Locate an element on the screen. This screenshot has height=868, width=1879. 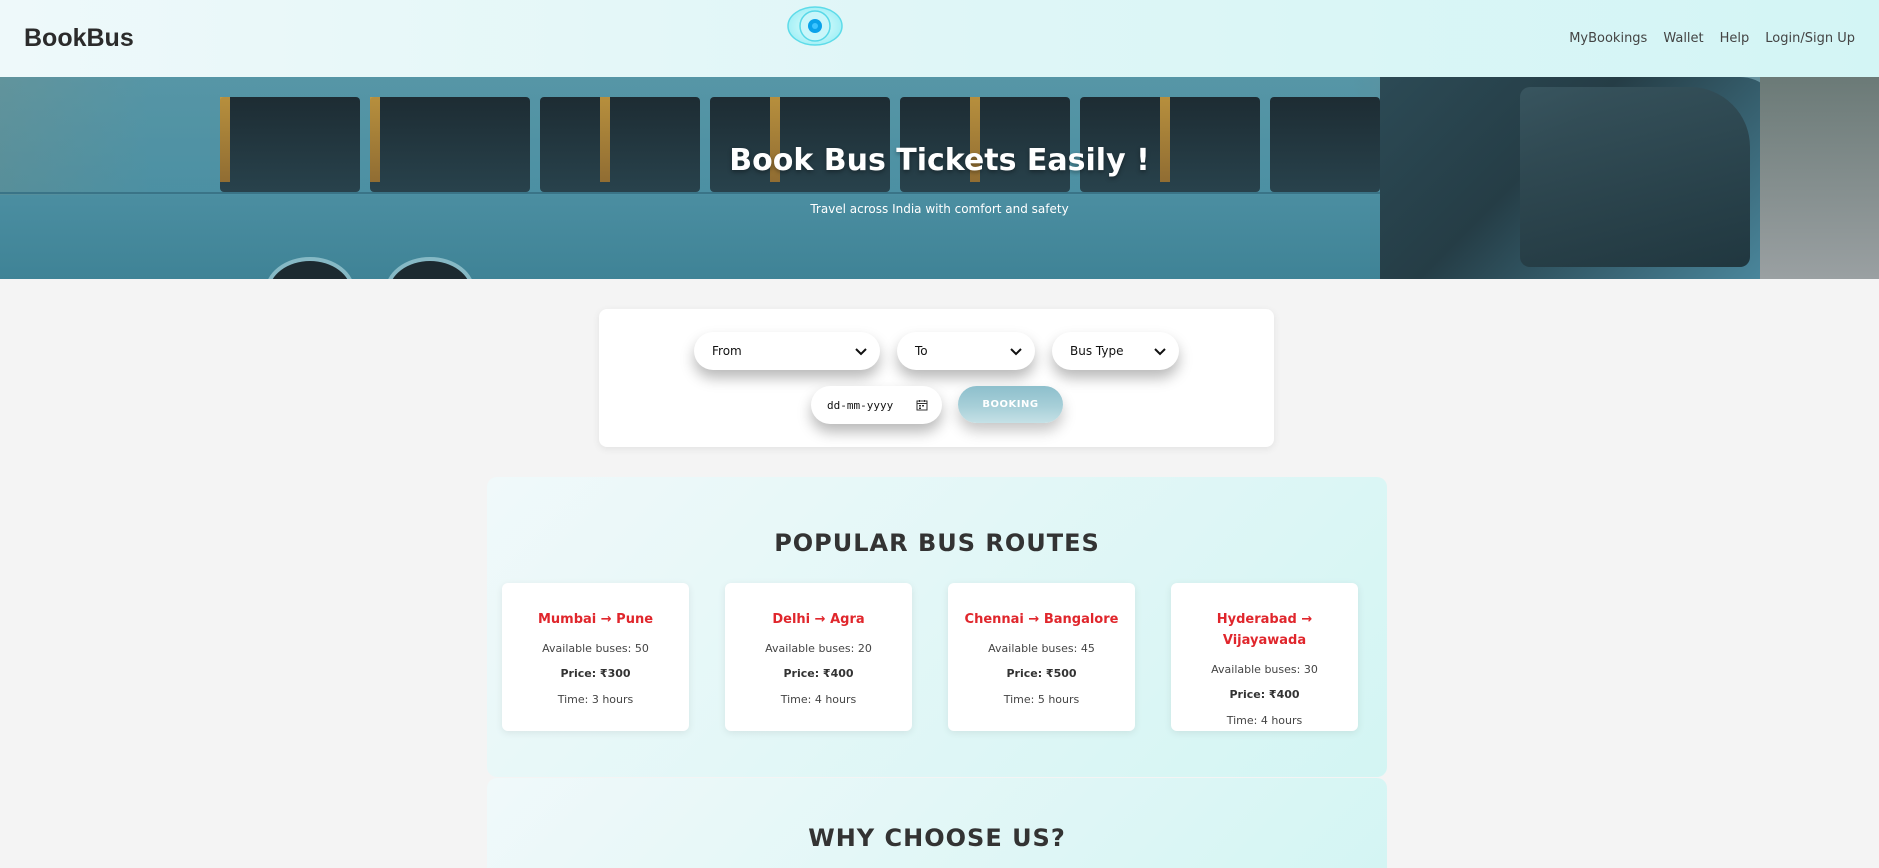
to-select-label: To is located at coordinates (921, 351).